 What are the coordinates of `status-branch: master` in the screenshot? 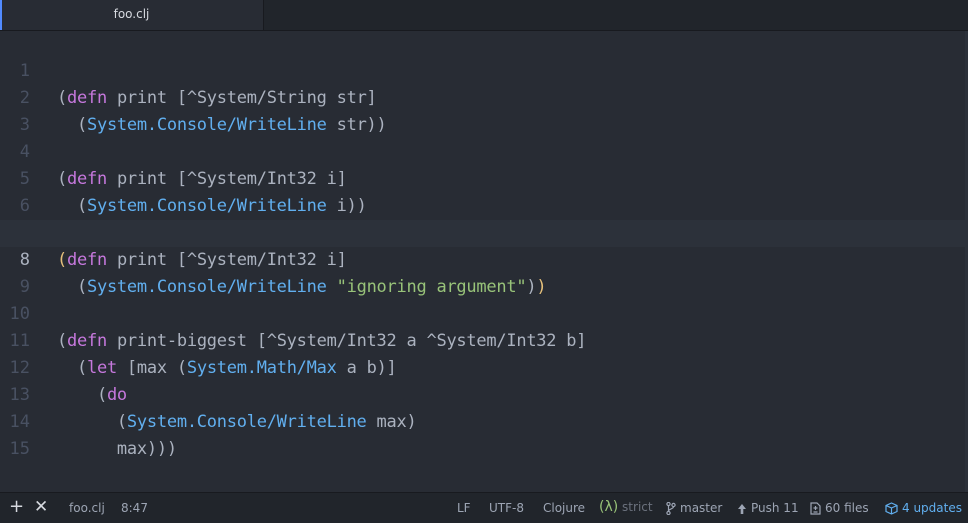 It's located at (694, 508).